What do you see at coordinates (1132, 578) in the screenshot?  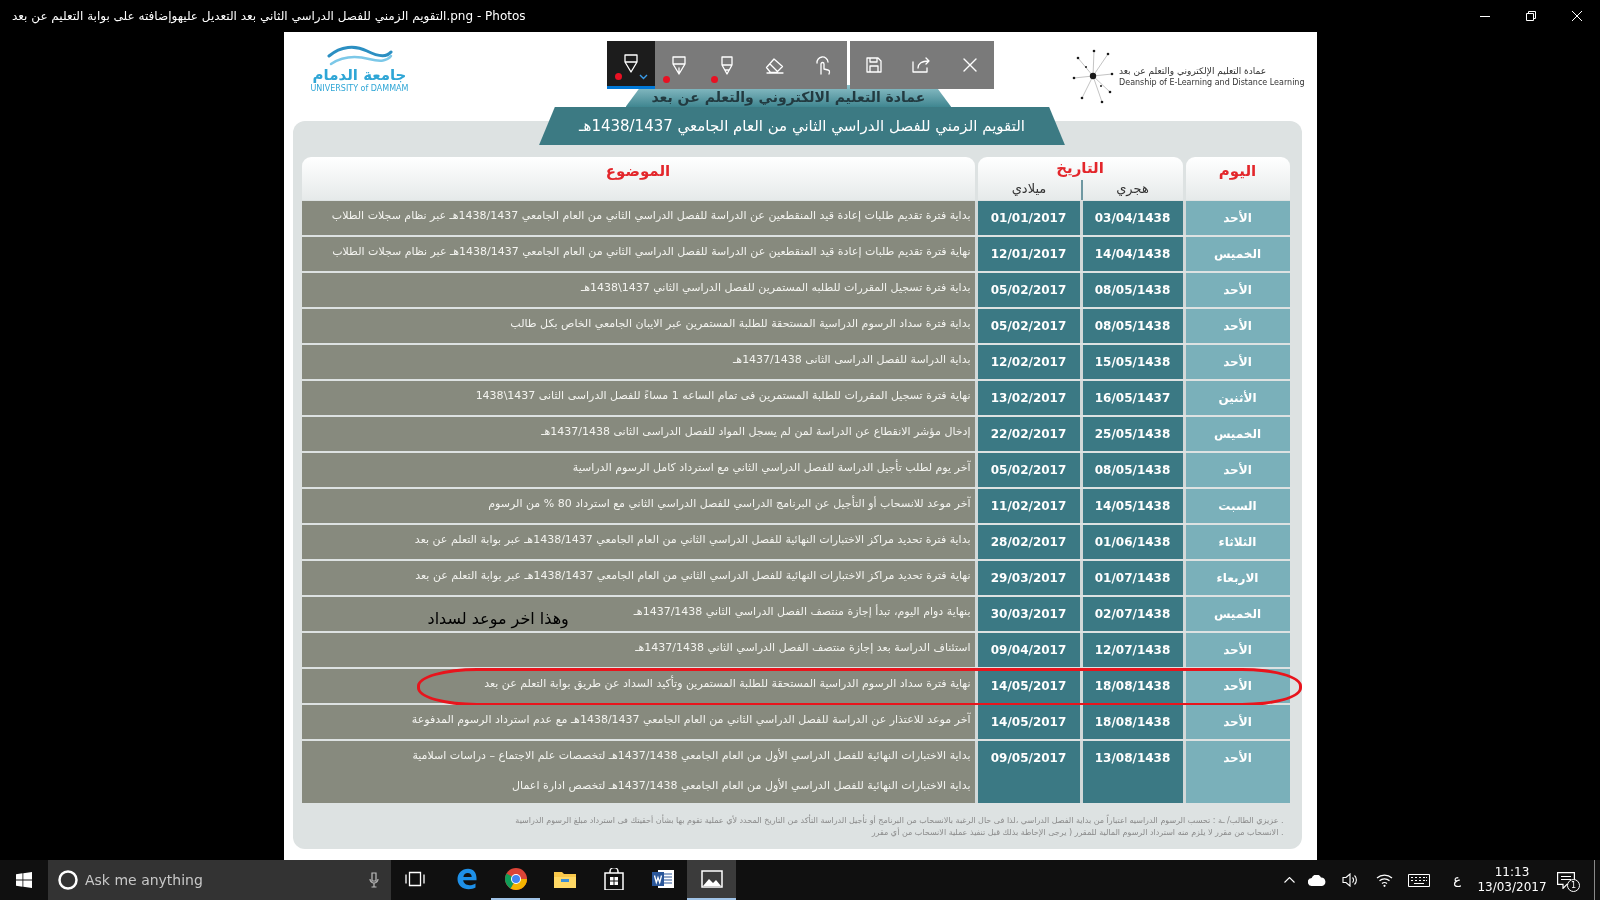 I see `date-cell: 01/07/1438` at bounding box center [1132, 578].